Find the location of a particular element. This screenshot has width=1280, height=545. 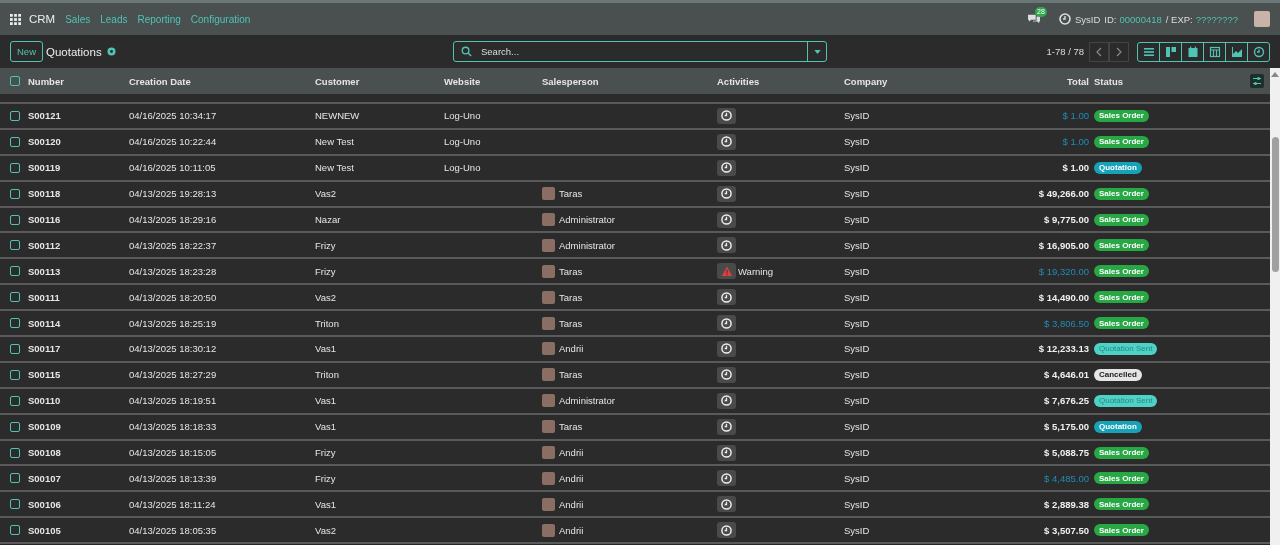

column-header: Customer is located at coordinates (337, 81).